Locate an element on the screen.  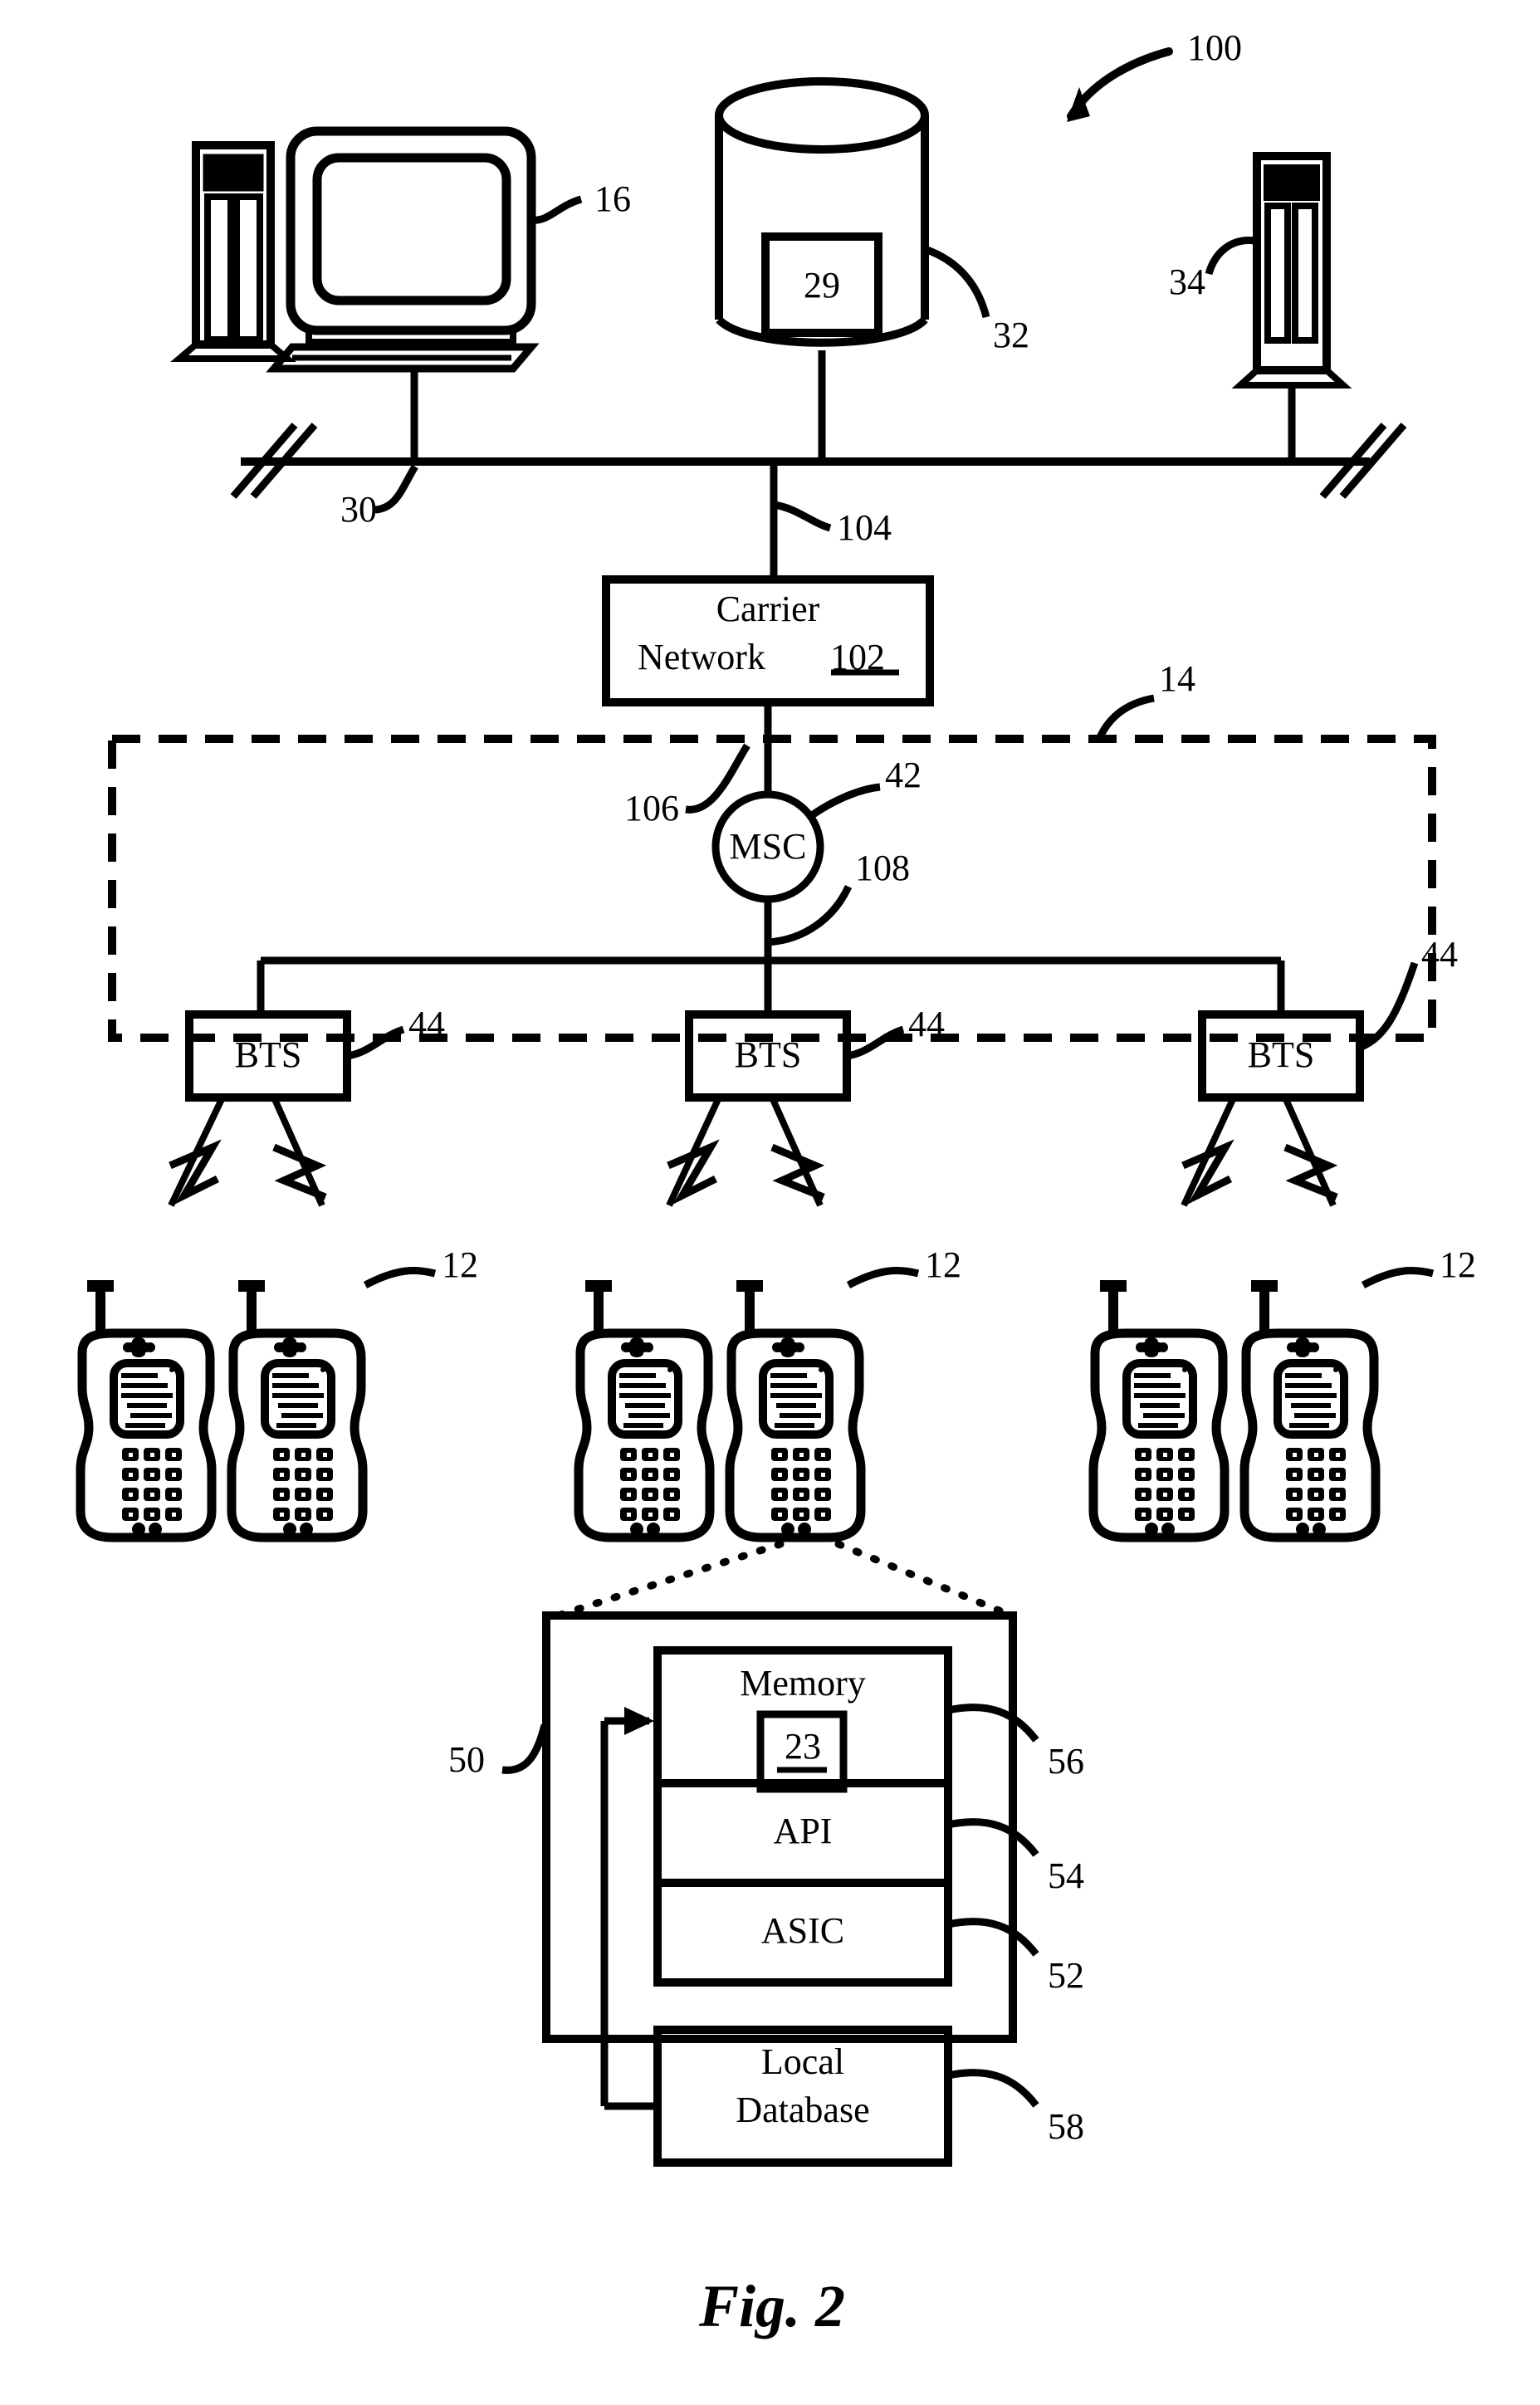
memory-inner-ref-label: 23 is located at coordinates (803, 1746).